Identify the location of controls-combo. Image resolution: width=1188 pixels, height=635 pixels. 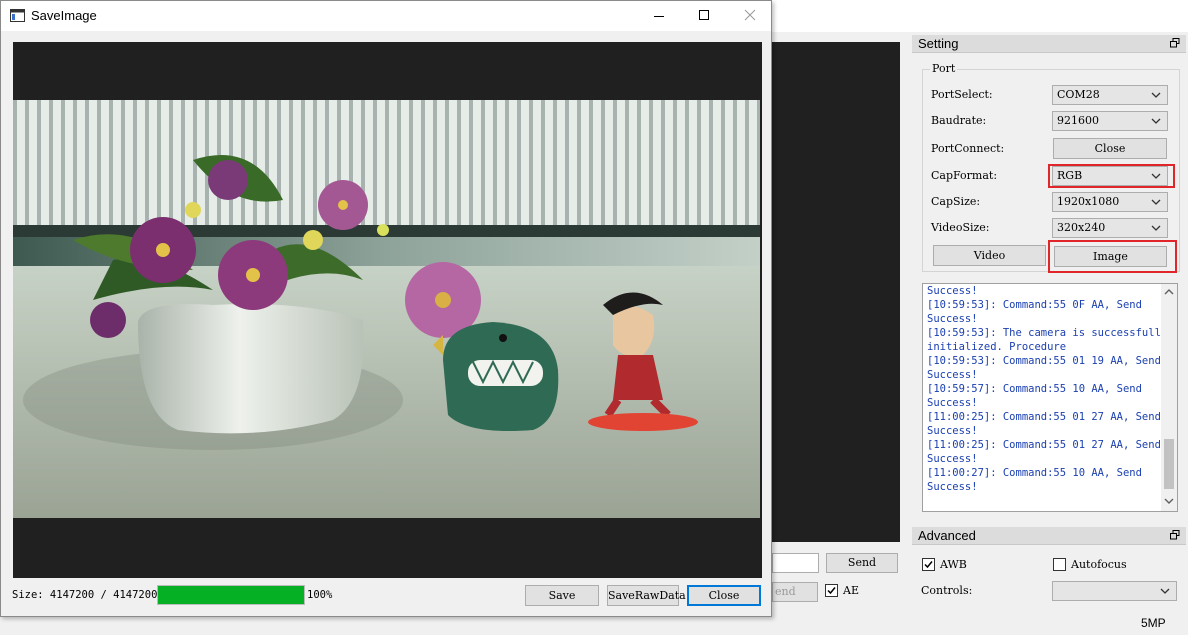
(1114, 591).